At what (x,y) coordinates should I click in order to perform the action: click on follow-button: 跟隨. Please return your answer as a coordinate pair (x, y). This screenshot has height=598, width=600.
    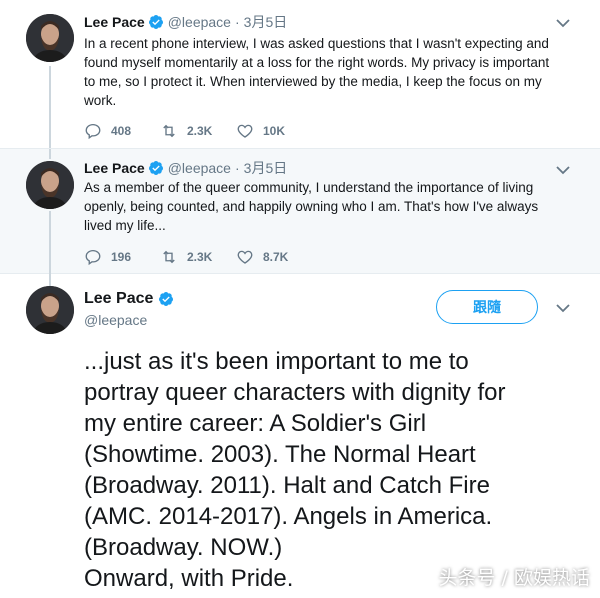
    Looking at the image, I should click on (487, 307).